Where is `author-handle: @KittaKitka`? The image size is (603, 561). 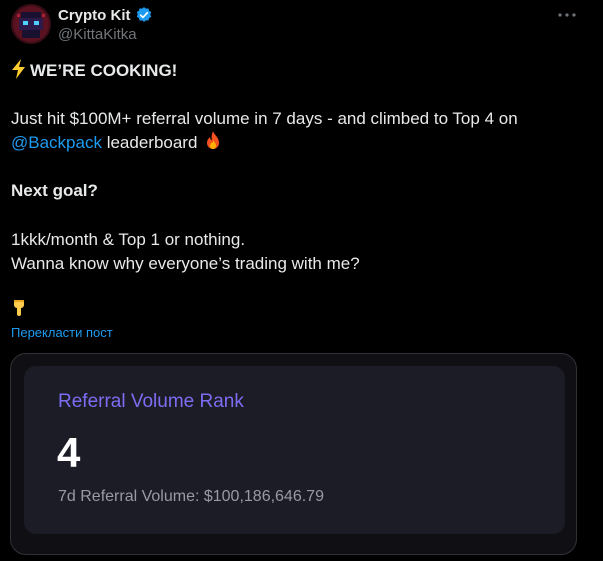
author-handle: @KittaKitka is located at coordinates (97, 34).